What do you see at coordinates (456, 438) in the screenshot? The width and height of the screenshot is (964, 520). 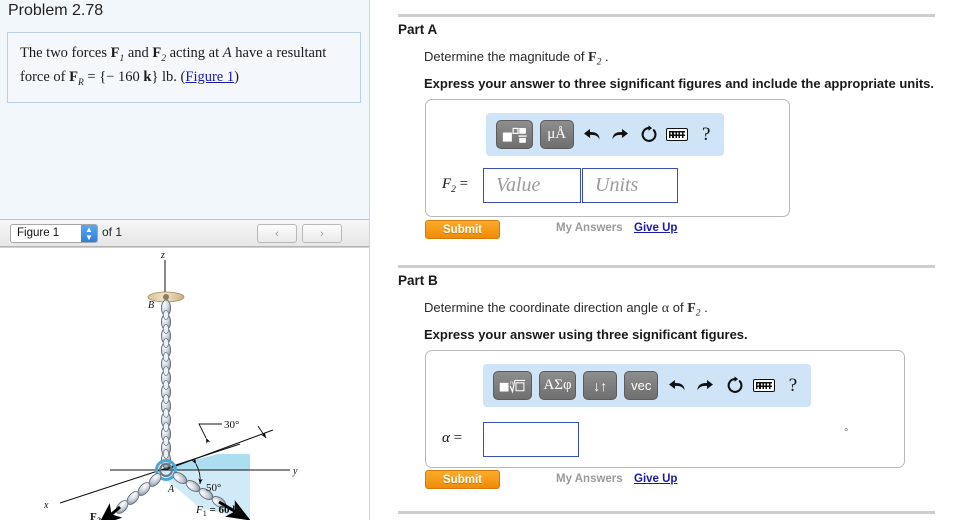 I see `part-b-var-equals: =` at bounding box center [456, 438].